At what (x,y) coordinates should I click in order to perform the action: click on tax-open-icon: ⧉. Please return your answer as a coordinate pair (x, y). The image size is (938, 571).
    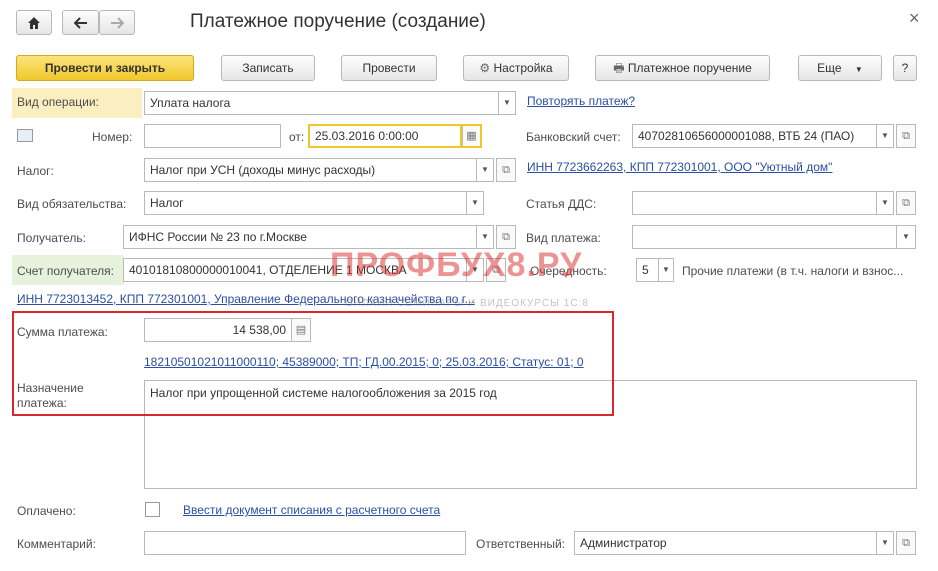
    Looking at the image, I should click on (506, 170).